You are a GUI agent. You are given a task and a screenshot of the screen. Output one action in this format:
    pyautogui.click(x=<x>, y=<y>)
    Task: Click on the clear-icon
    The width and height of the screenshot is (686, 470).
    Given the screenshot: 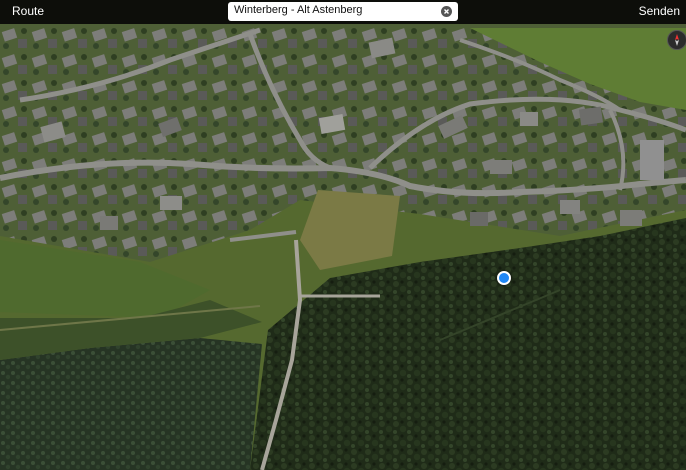 What is the action you would take?
    pyautogui.click(x=446, y=11)
    